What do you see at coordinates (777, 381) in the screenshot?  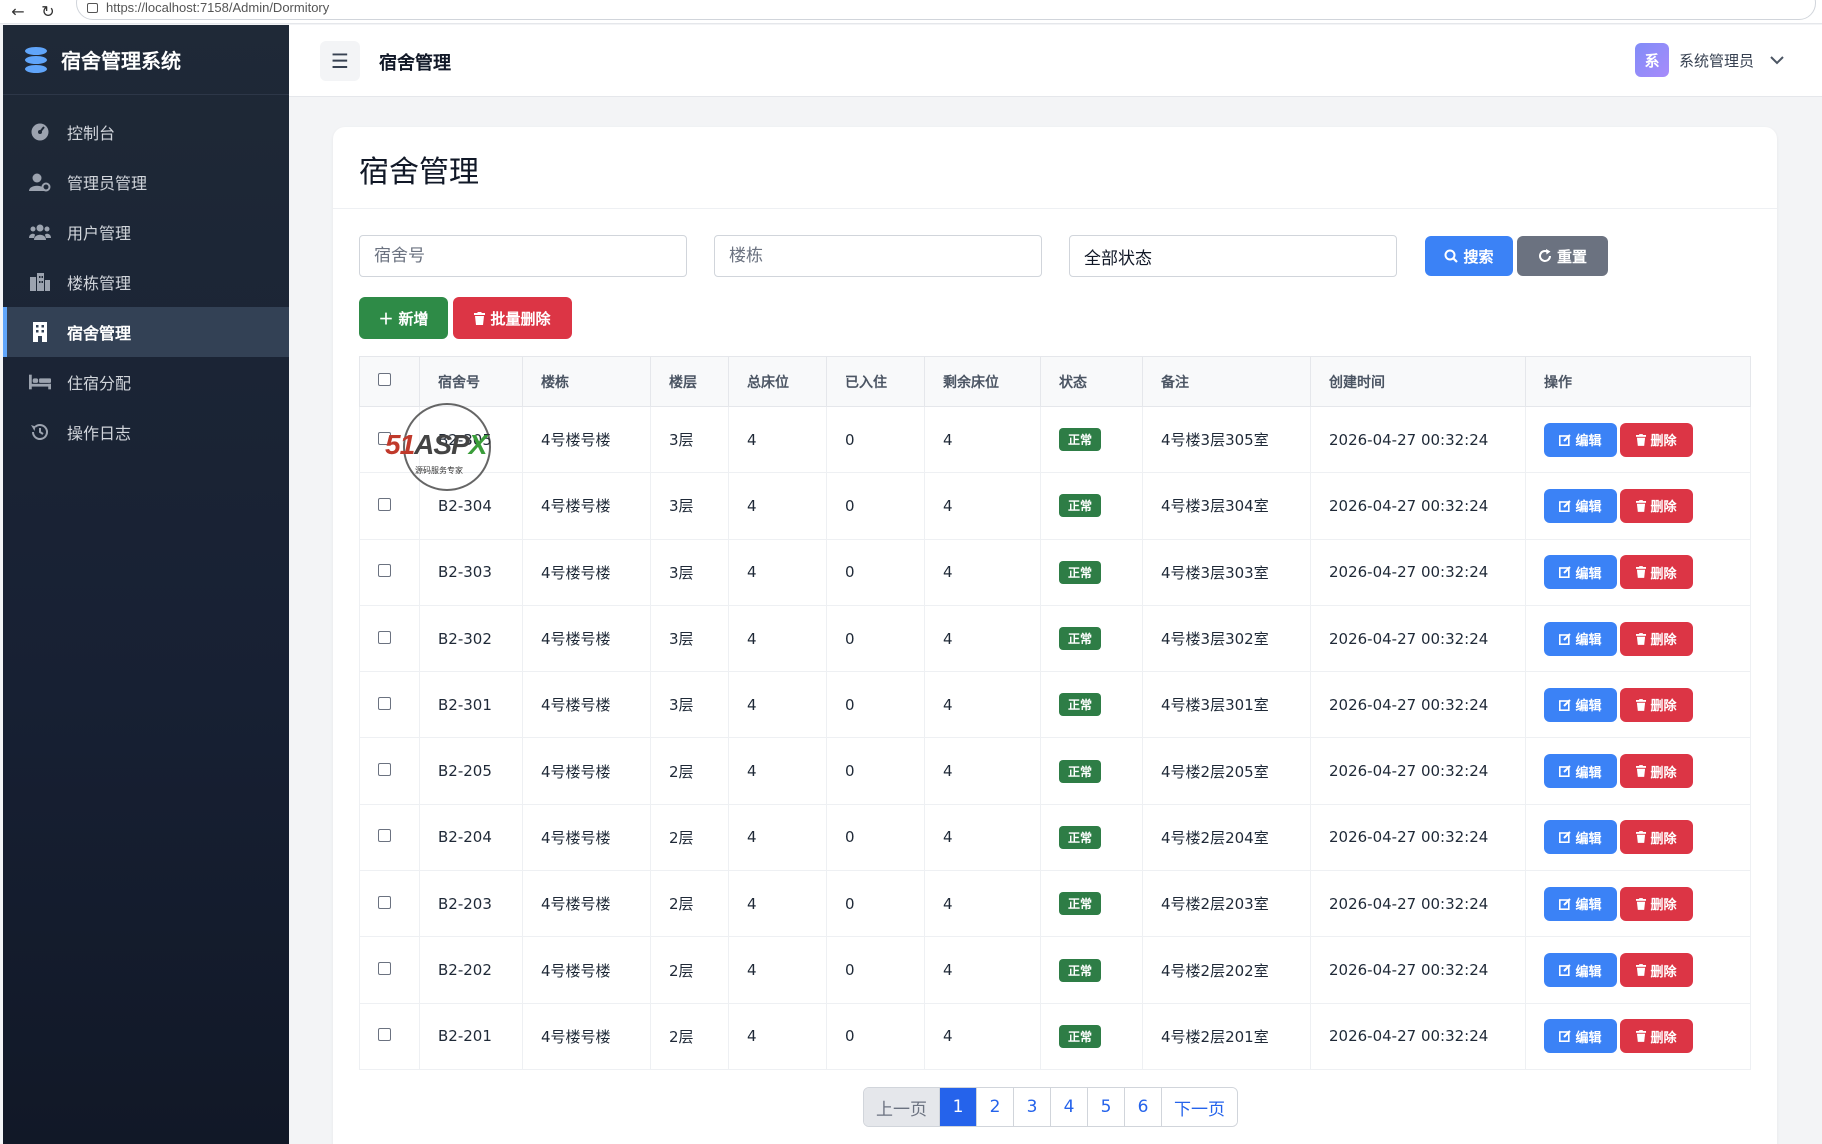 I see `column-header: 总床位` at bounding box center [777, 381].